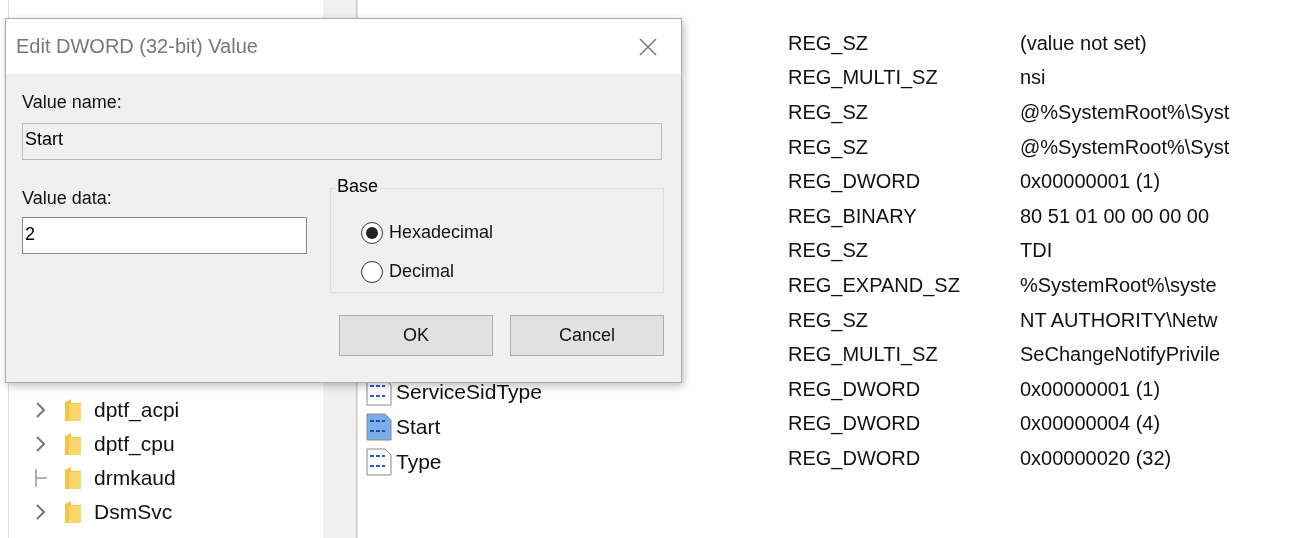 This screenshot has width=1294, height=538. What do you see at coordinates (133, 512) in the screenshot?
I see `tree-item: DsmSvc` at bounding box center [133, 512].